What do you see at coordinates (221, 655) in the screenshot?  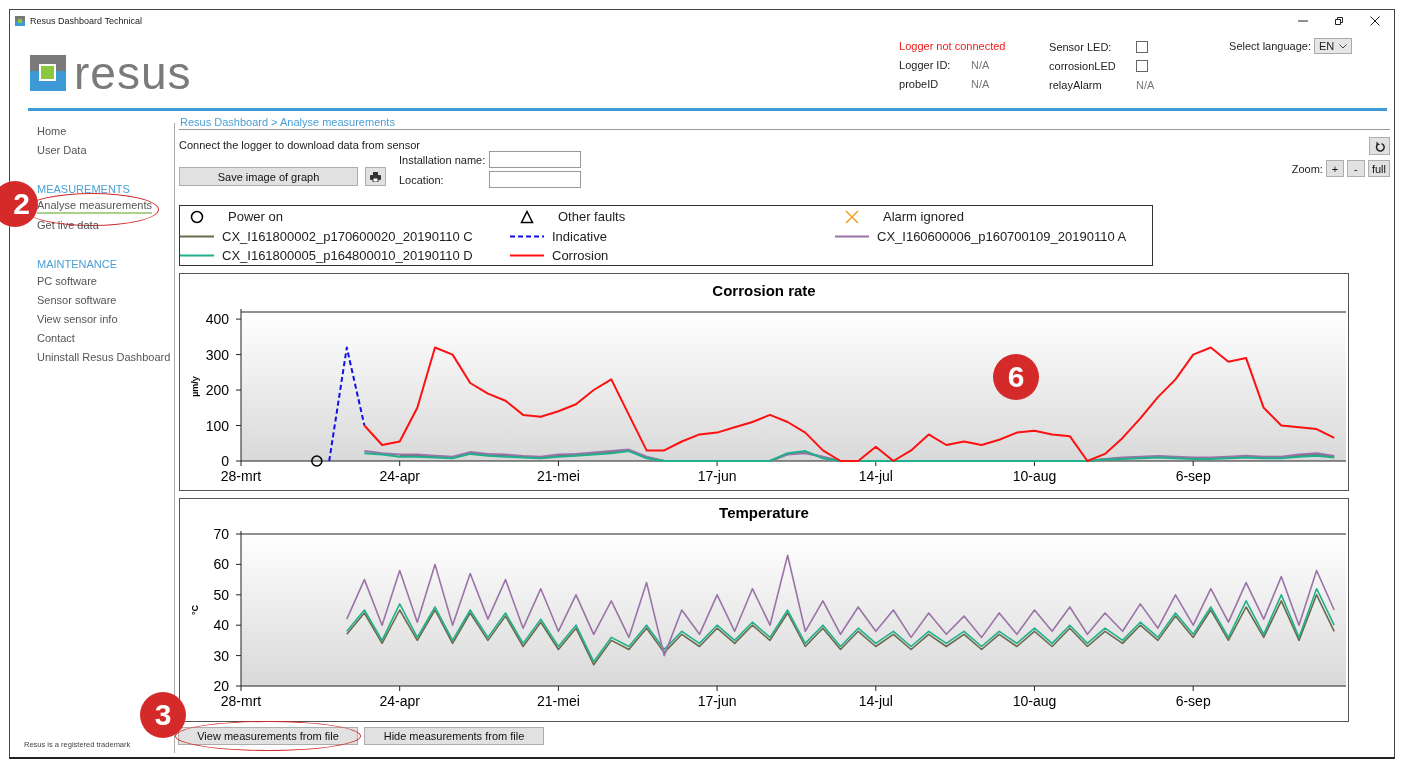 I see `tick-label: 30` at bounding box center [221, 655].